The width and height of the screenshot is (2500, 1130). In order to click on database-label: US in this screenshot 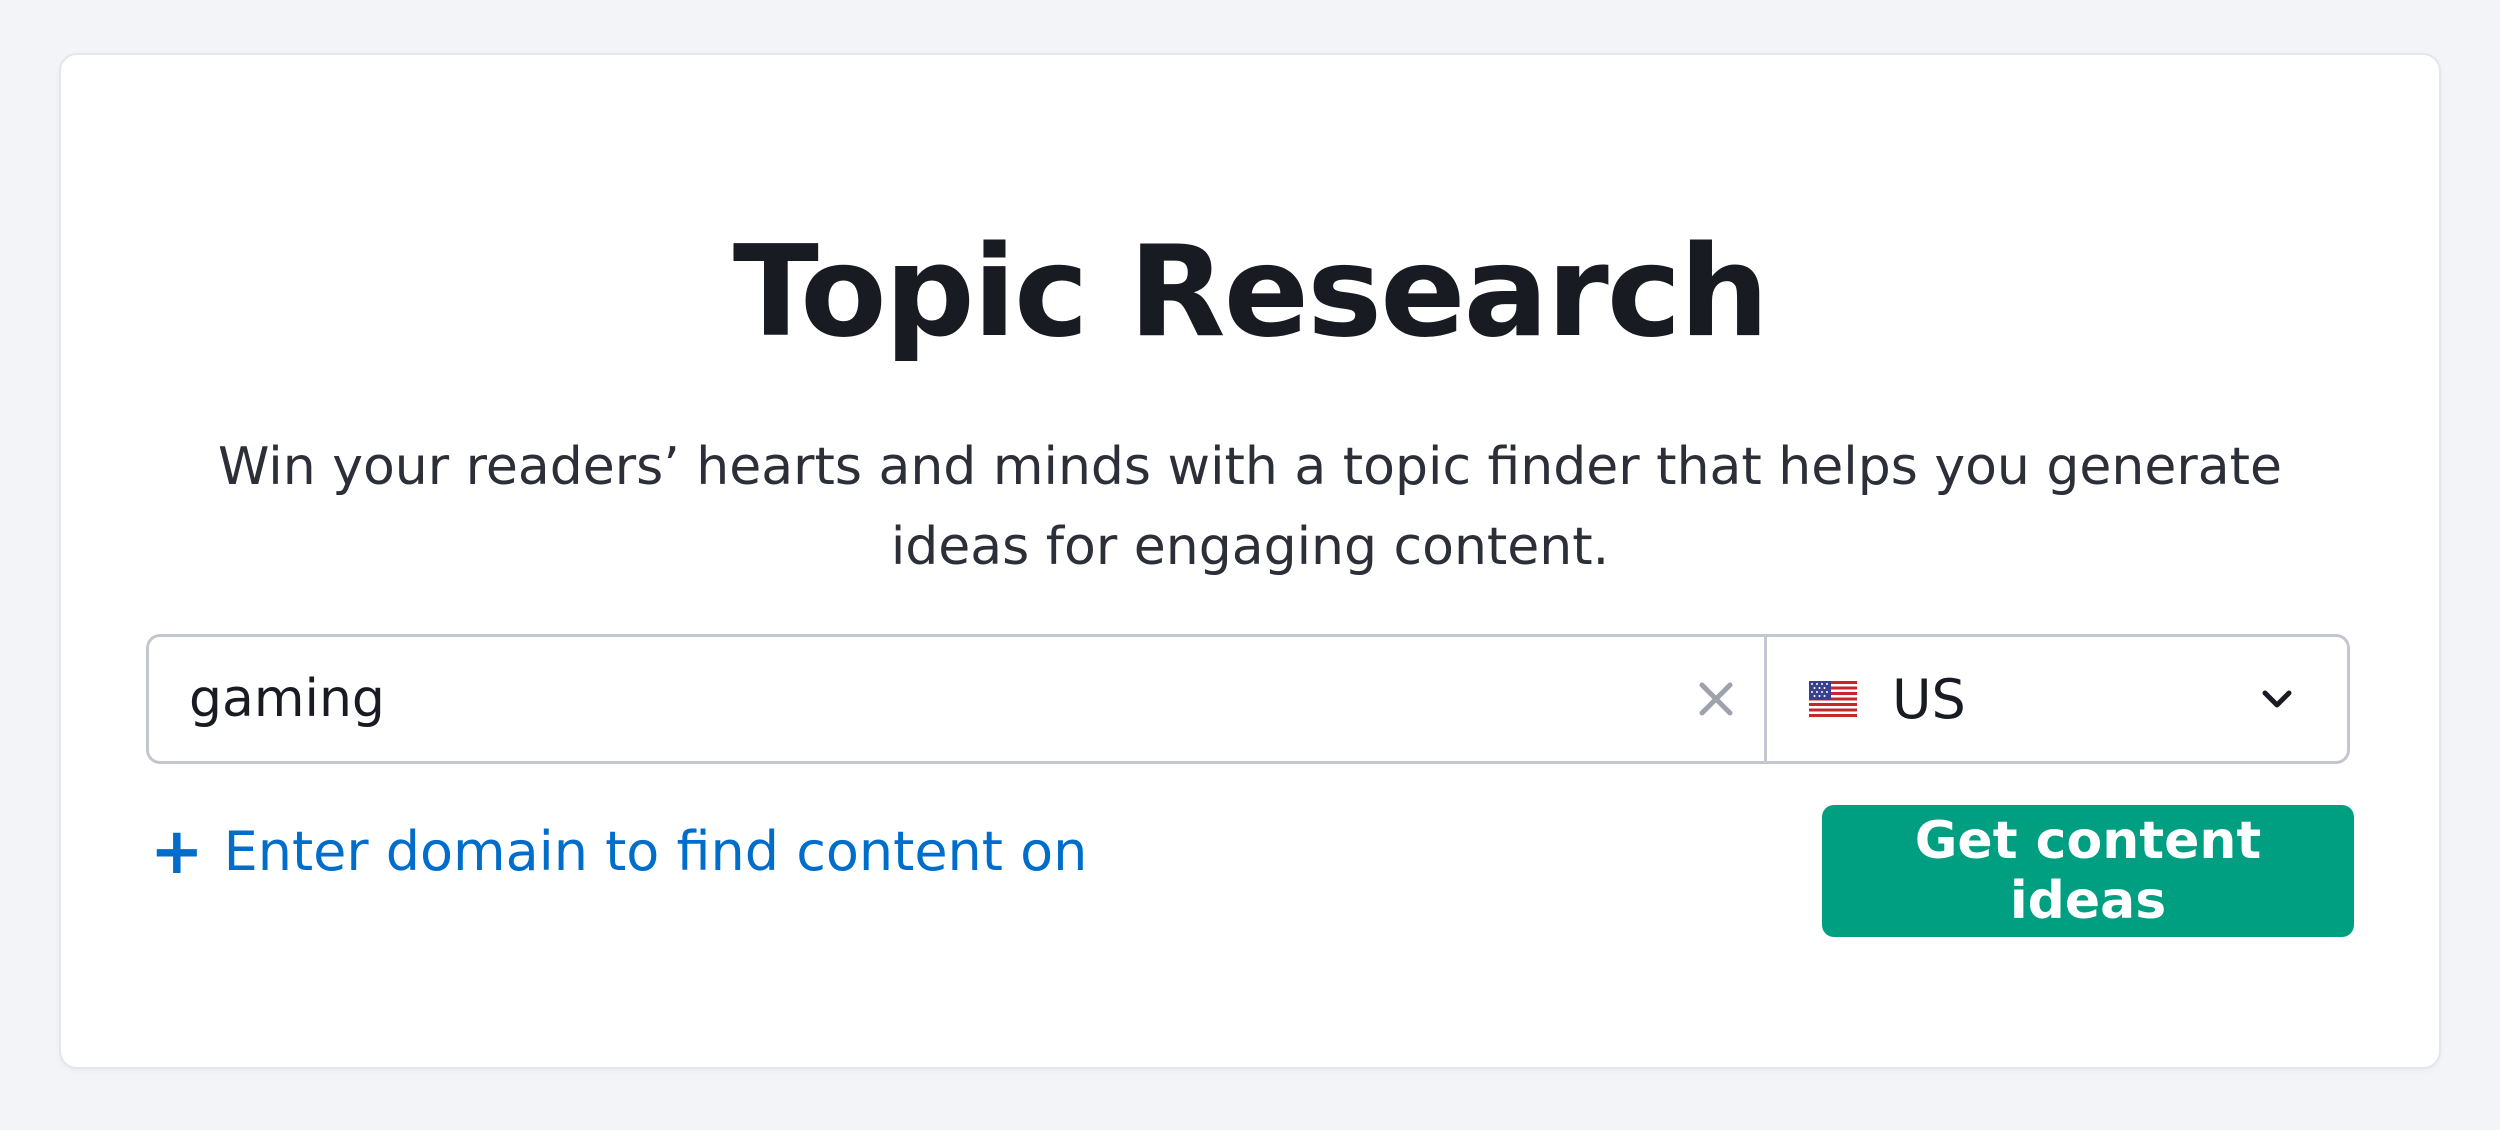, I will do `click(1929, 699)`.